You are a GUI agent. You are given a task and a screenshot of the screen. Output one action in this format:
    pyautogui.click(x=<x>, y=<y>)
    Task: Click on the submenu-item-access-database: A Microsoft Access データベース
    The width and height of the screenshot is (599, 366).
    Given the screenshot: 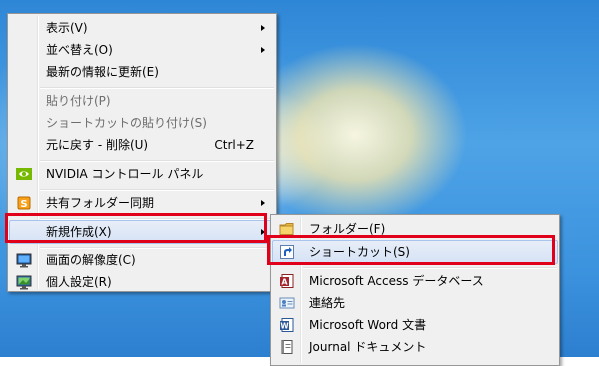 What is the action you would take?
    pyautogui.click(x=415, y=281)
    